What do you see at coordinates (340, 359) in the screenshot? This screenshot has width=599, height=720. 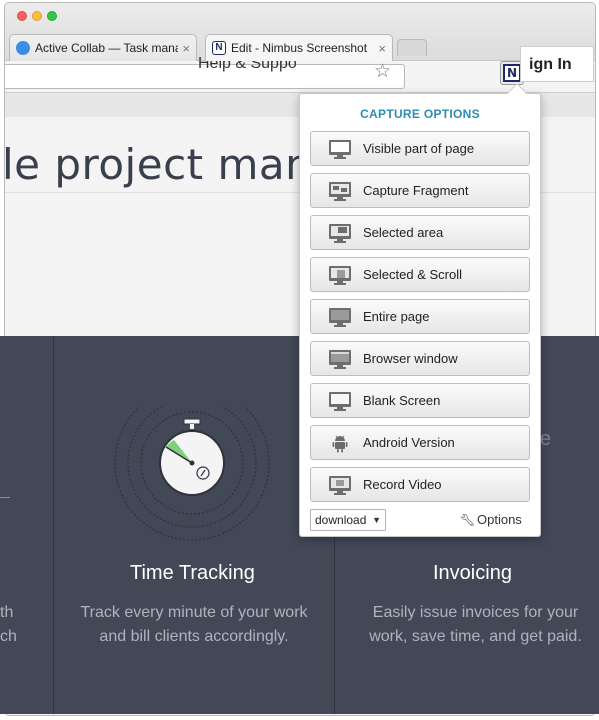 I see `browser-window-icon` at bounding box center [340, 359].